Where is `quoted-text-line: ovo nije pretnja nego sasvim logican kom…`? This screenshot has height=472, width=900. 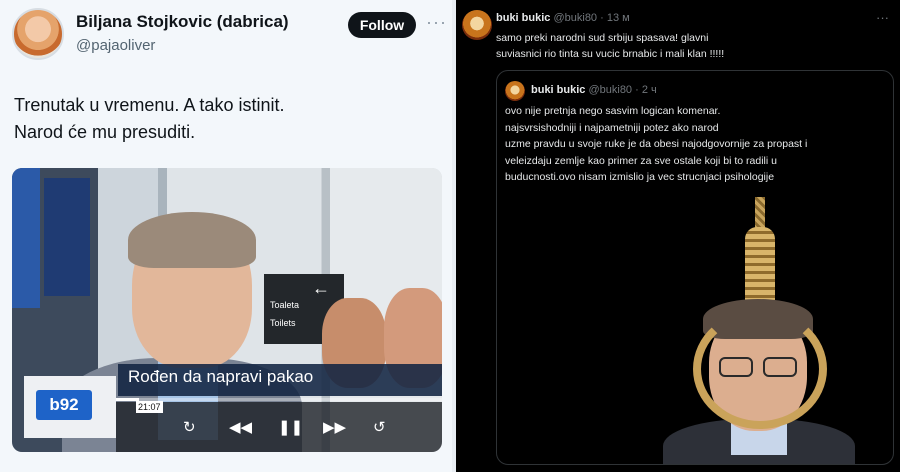
quoted-text-line: ovo nije pretnja nego sasvim logican kom… is located at coordinates (613, 111).